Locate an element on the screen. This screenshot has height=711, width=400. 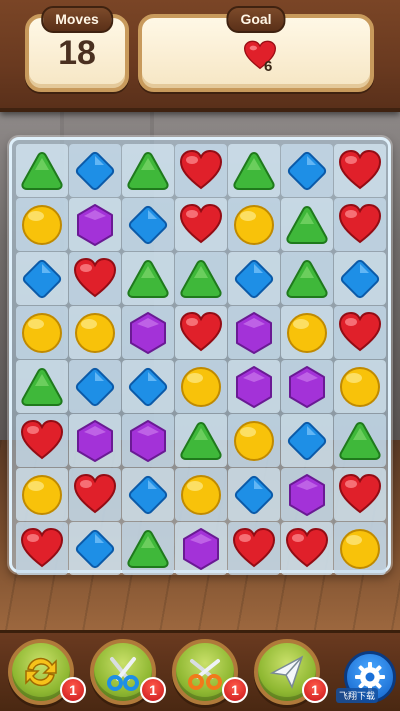
shuffle-count-badge: 1 is located at coordinates (73, 690).